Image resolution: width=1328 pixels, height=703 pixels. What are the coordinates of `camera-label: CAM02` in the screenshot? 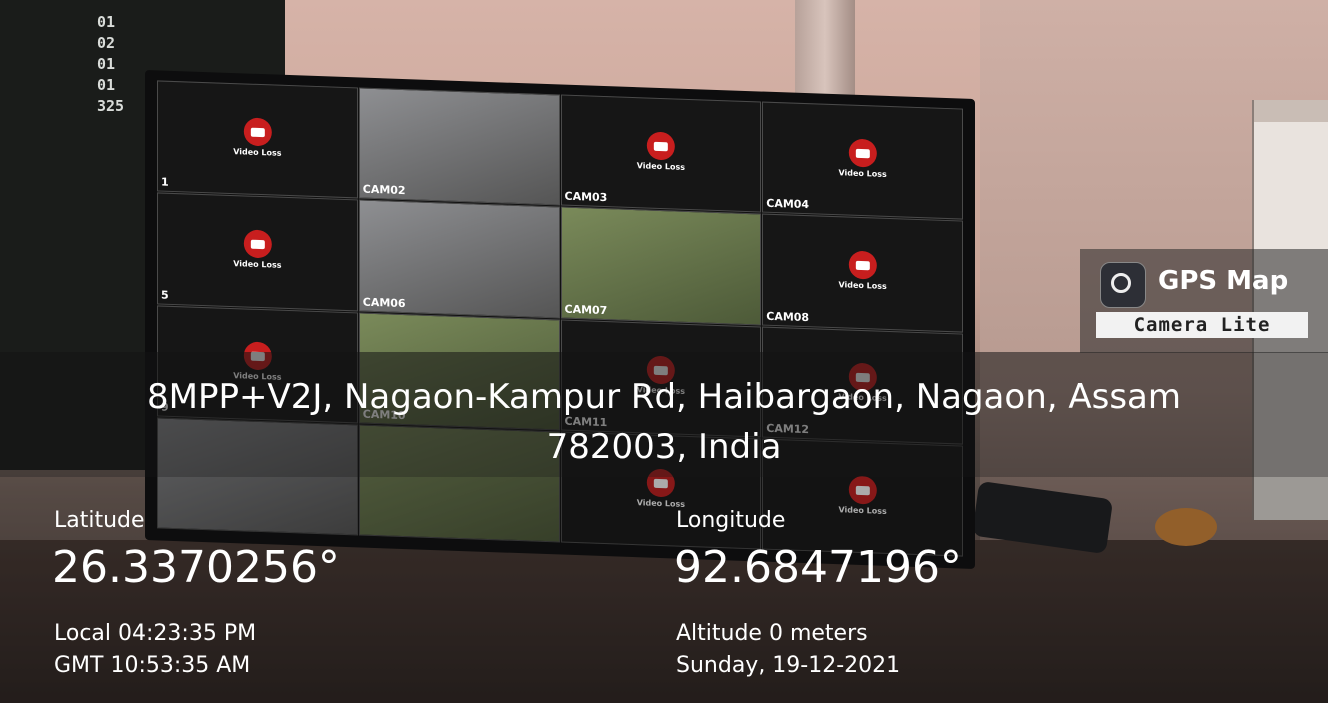 It's located at (384, 190).